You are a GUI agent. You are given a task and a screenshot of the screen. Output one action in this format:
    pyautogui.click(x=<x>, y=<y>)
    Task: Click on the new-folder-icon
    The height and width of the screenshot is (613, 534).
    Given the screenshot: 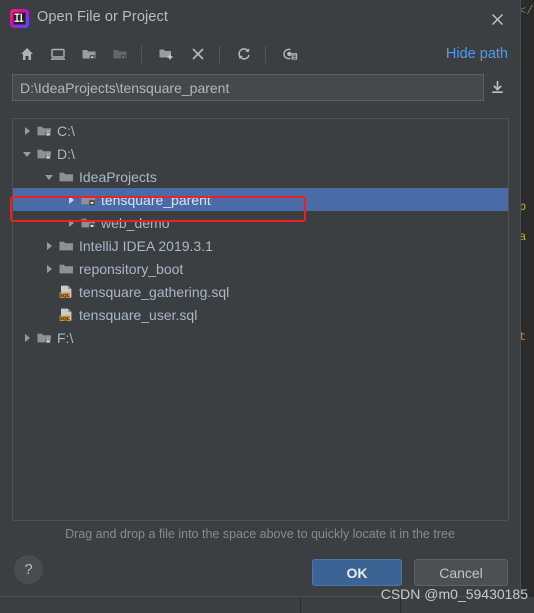 What is the action you would take?
    pyautogui.click(x=166, y=54)
    